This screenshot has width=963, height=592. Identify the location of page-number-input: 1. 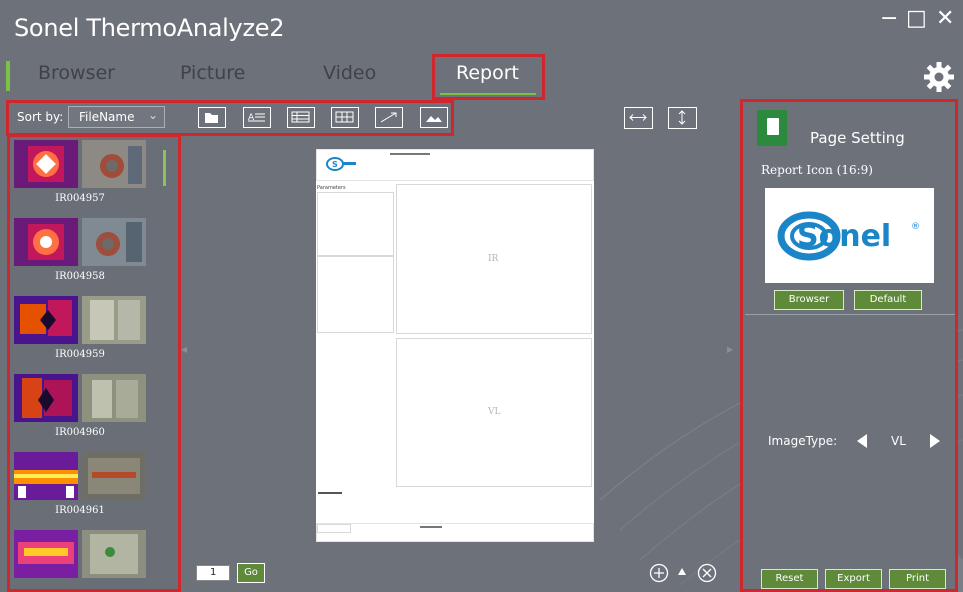
(213, 573).